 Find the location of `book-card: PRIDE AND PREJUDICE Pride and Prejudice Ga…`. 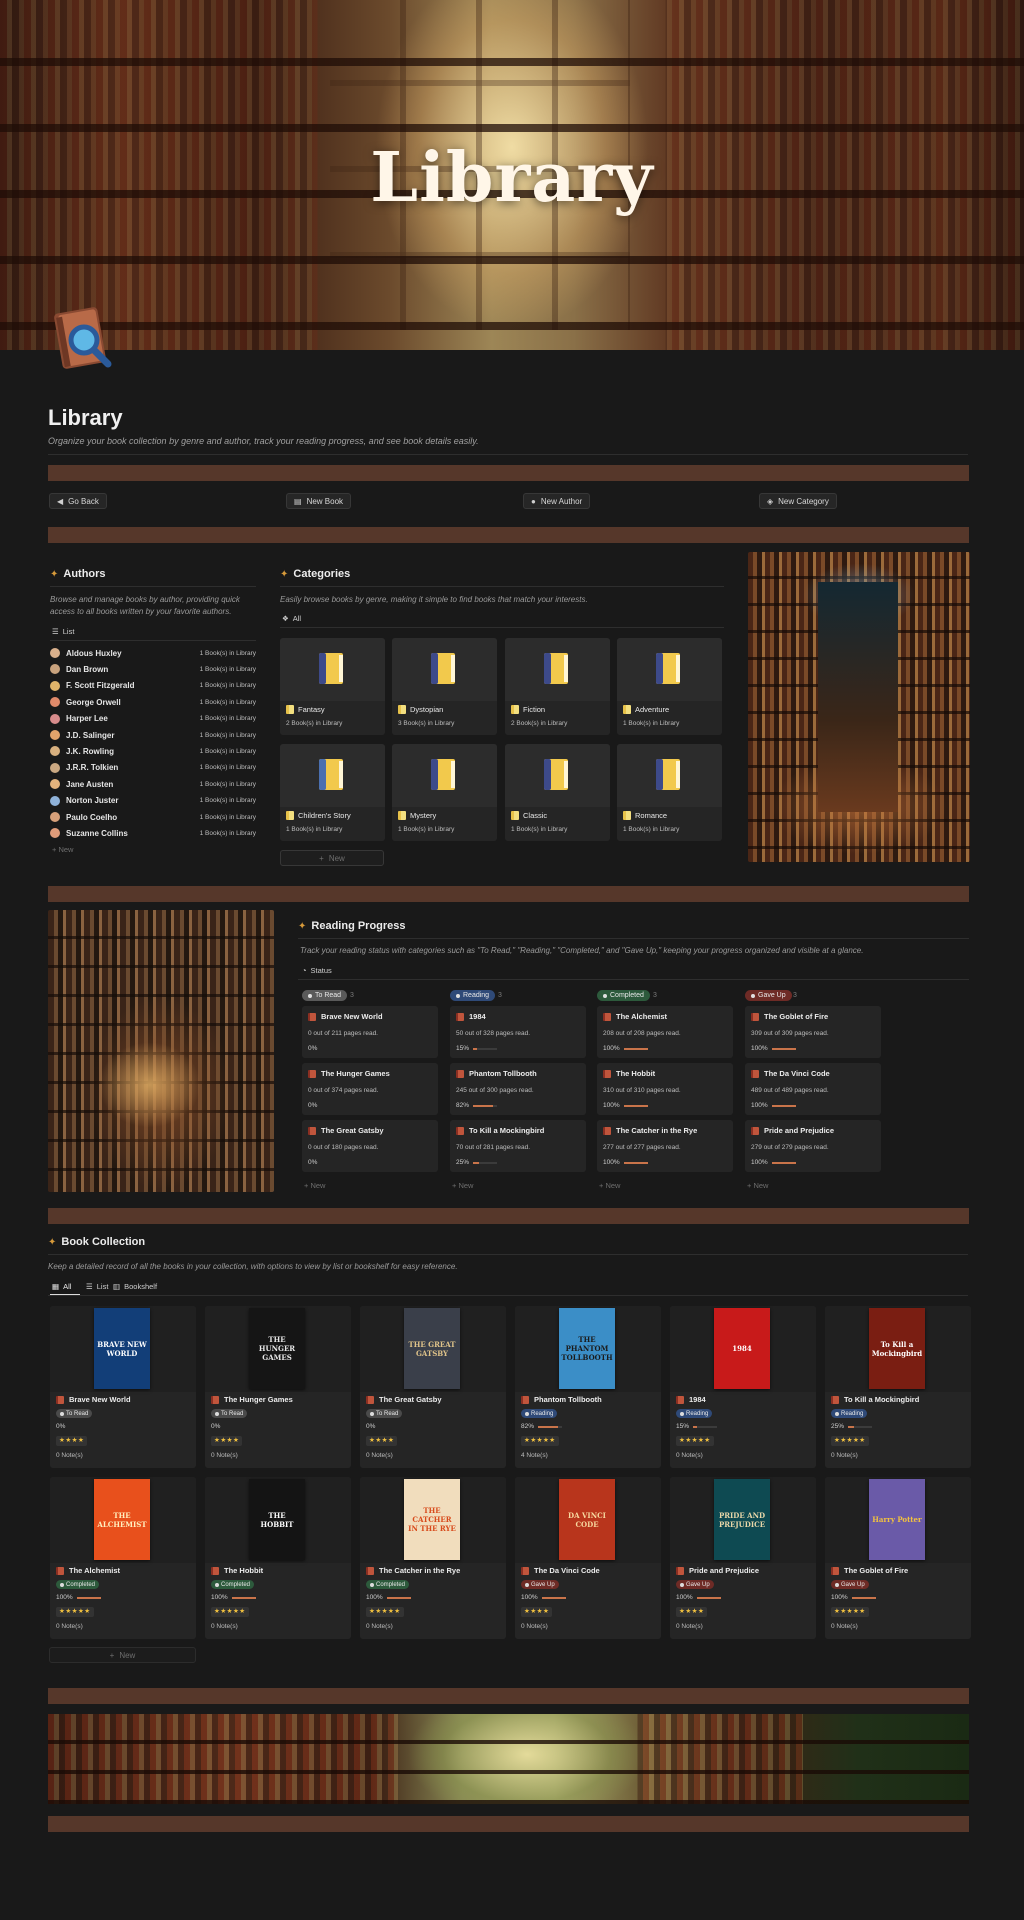

book-card: PRIDE AND PREJUDICE Pride and Prejudice Ga… is located at coordinates (743, 1558).